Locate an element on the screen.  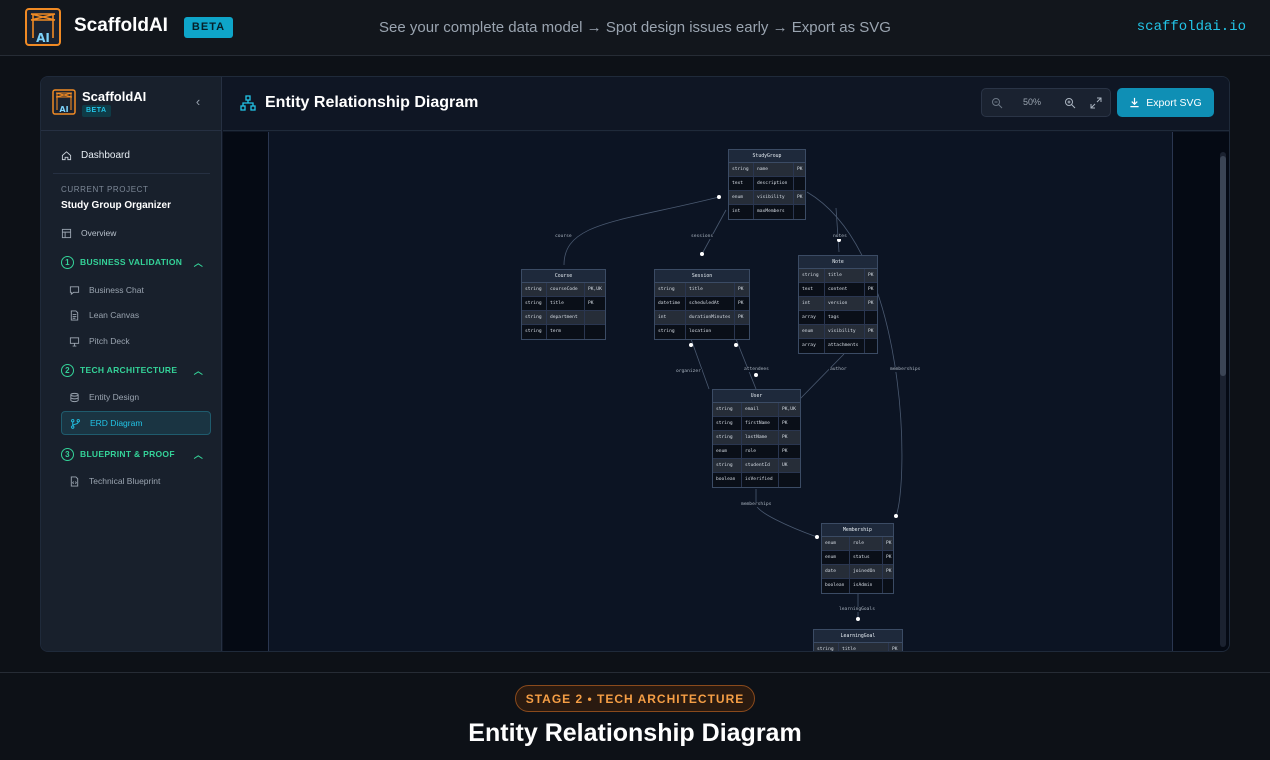
erd-field: tags is located at coordinates (845, 317).